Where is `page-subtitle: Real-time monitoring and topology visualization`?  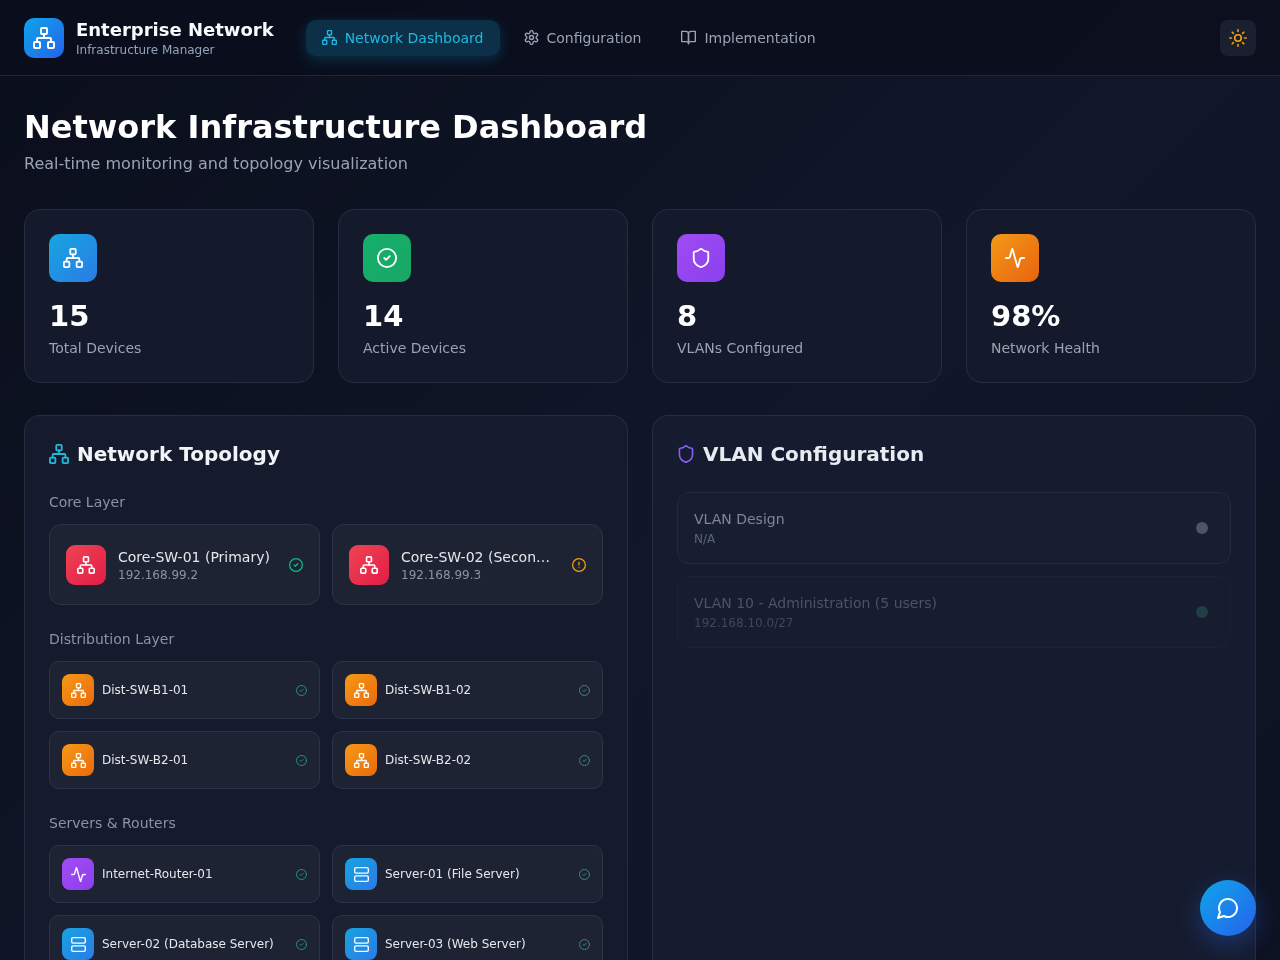
page-subtitle: Real-time monitoring and topology visualization is located at coordinates (216, 164).